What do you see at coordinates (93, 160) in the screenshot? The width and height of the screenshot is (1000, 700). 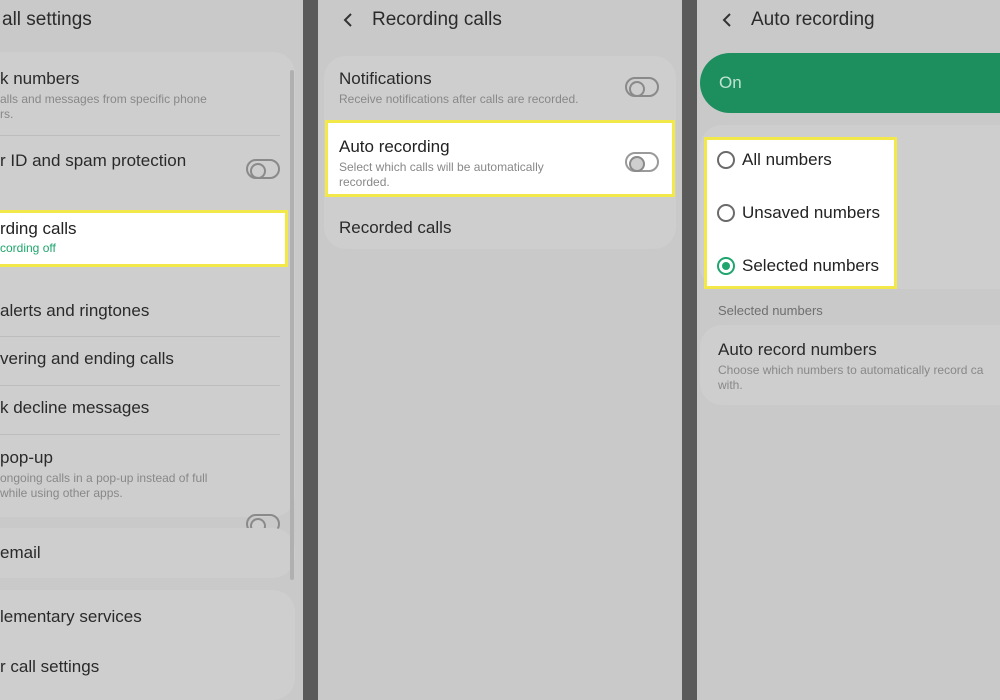 I see `caller-id-title: r ID and spam protection` at bounding box center [93, 160].